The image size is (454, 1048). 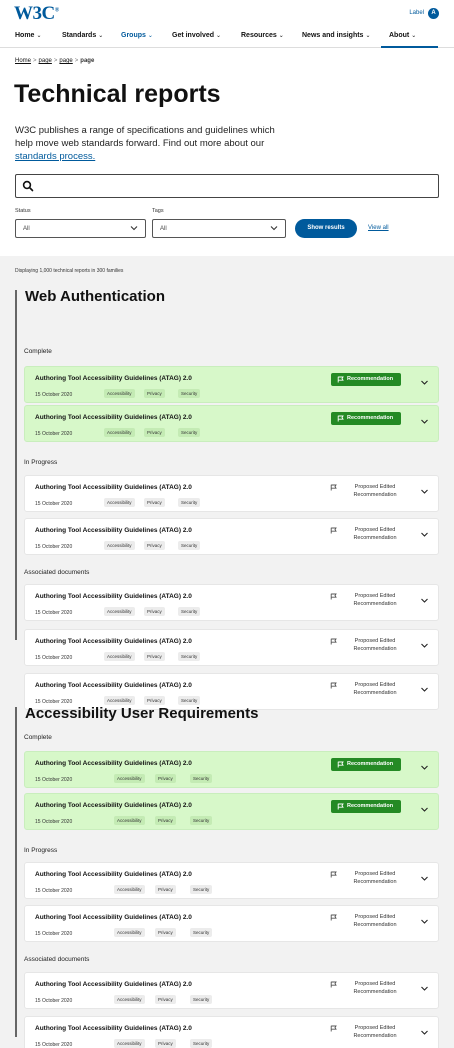 What do you see at coordinates (433, 13) in the screenshot?
I see `avatar: A` at bounding box center [433, 13].